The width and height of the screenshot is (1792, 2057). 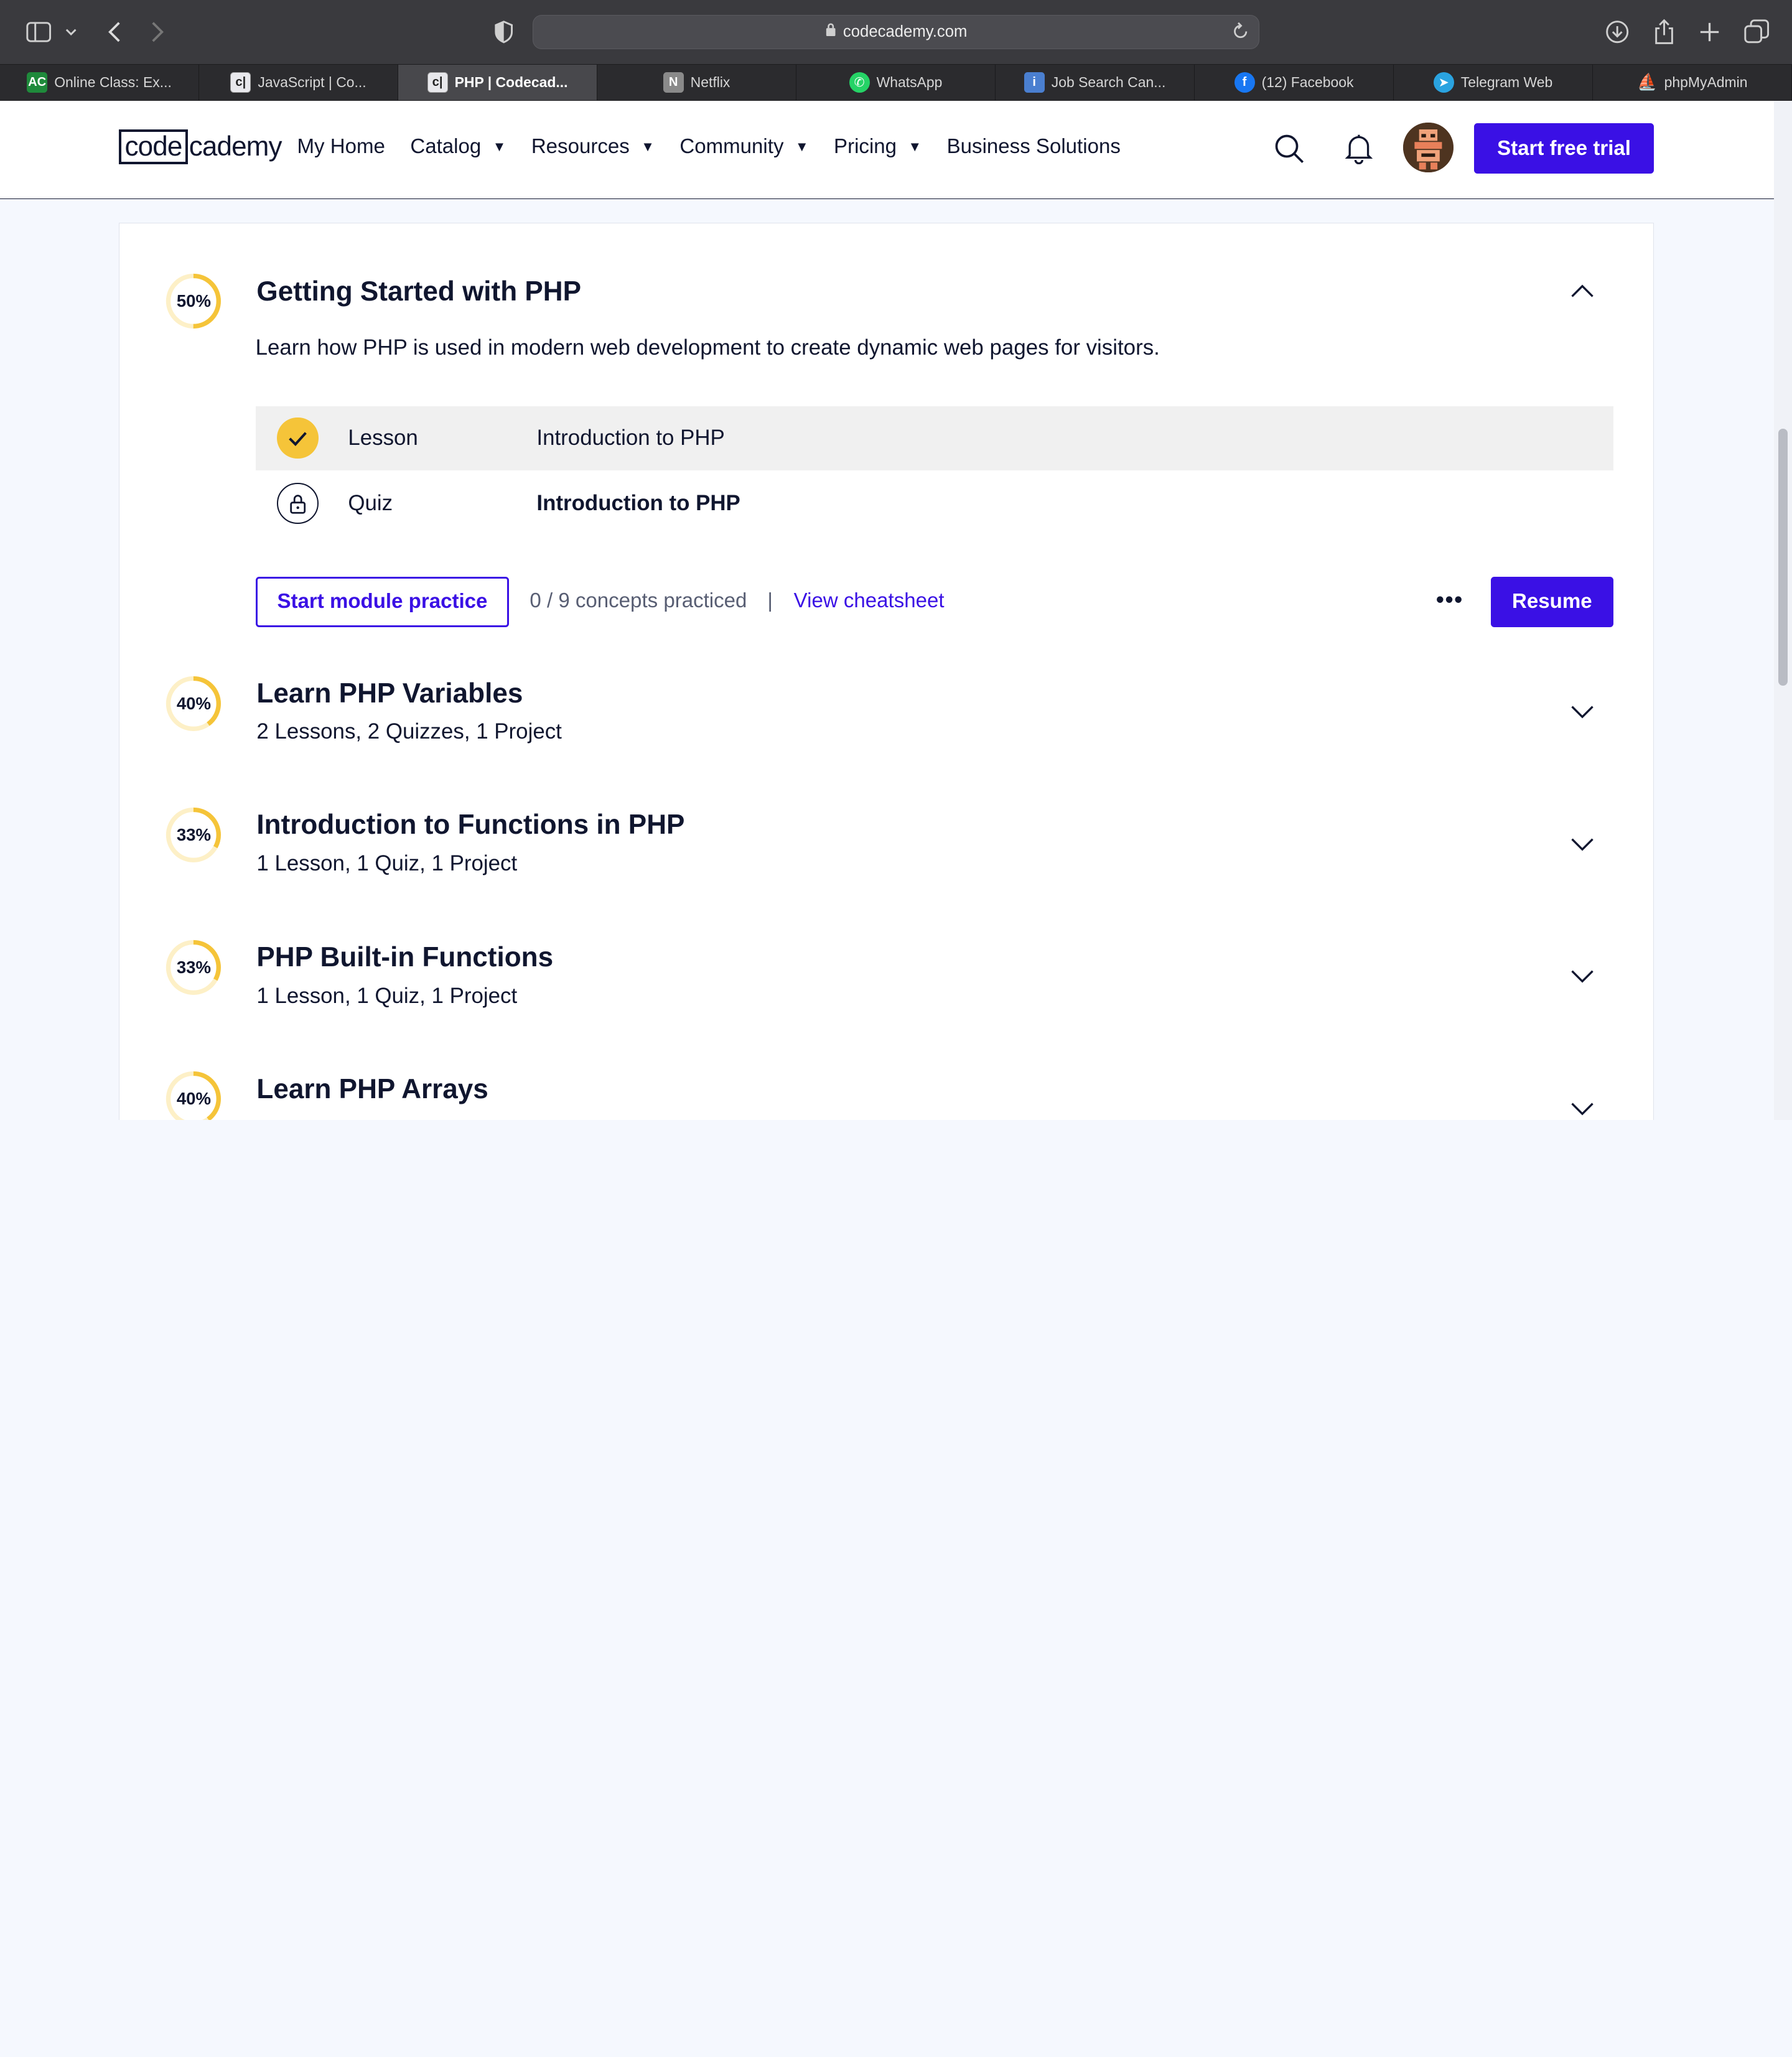 What do you see at coordinates (870, 601) in the screenshot?
I see `view-cheatsheet-link: View cheatsheet` at bounding box center [870, 601].